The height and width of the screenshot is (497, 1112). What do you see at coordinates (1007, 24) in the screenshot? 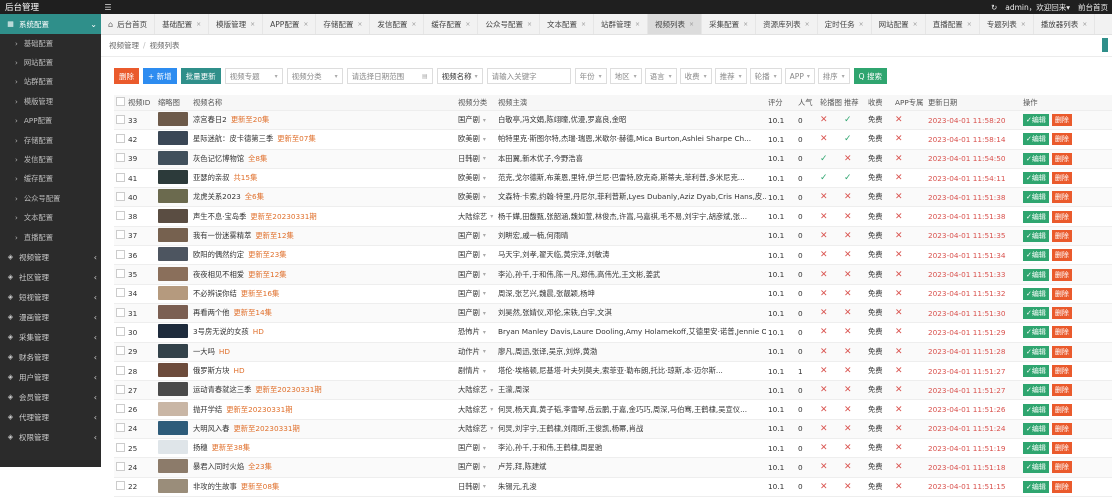
I see `tab-item: 专题列表 ×` at bounding box center [1007, 24].